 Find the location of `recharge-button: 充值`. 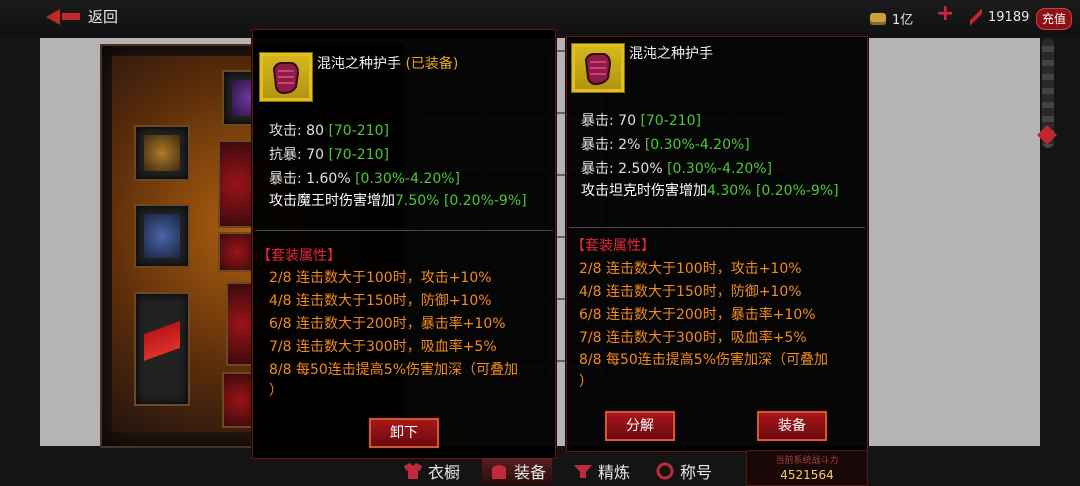

recharge-button: 充值 is located at coordinates (1054, 19).